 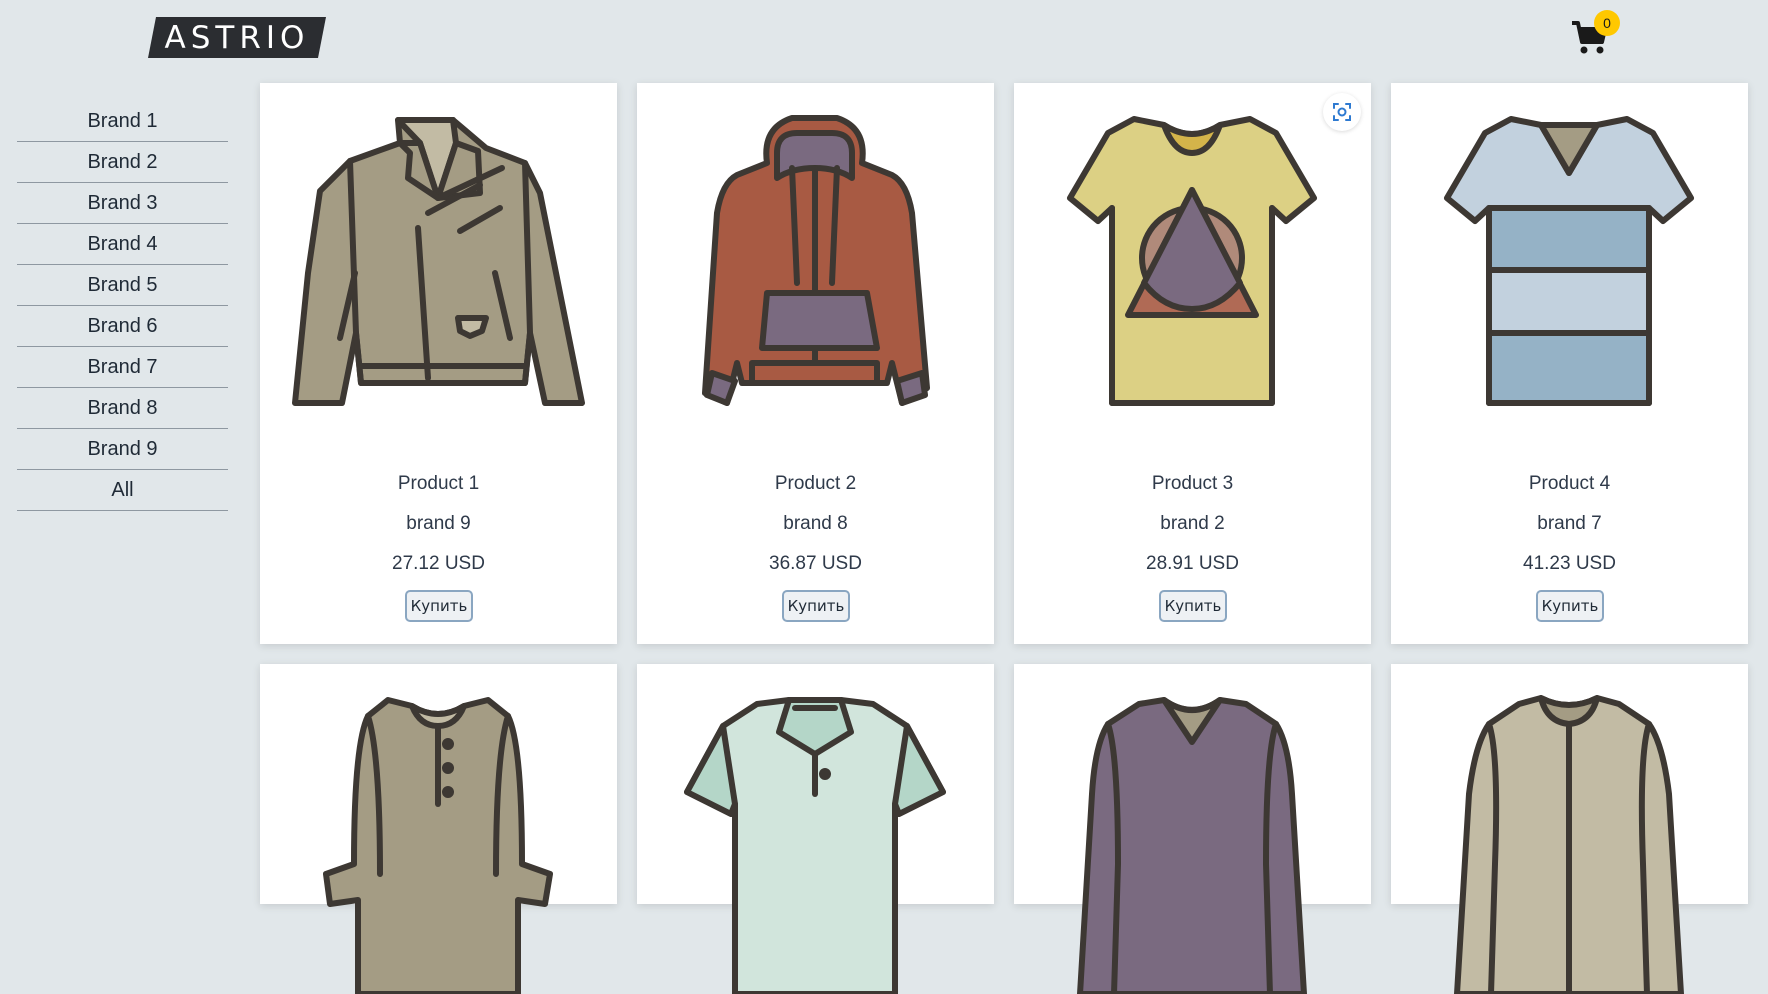 What do you see at coordinates (122, 490) in the screenshot?
I see `sidebar-item-all: All` at bounding box center [122, 490].